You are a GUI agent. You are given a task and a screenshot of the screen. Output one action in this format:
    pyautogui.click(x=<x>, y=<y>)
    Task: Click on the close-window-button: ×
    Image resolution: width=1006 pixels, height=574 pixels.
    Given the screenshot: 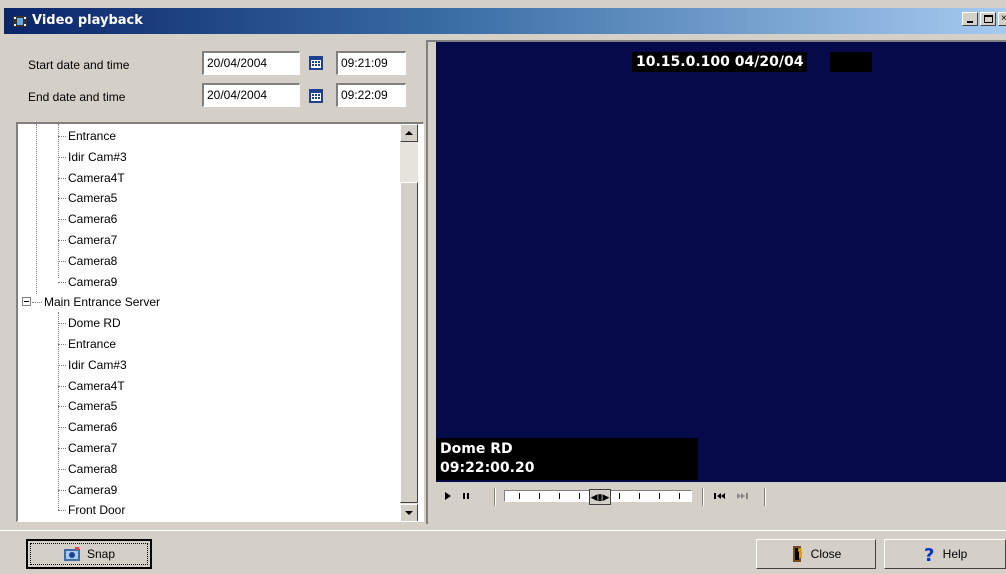 What is the action you would take?
    pyautogui.click(x=1002, y=19)
    